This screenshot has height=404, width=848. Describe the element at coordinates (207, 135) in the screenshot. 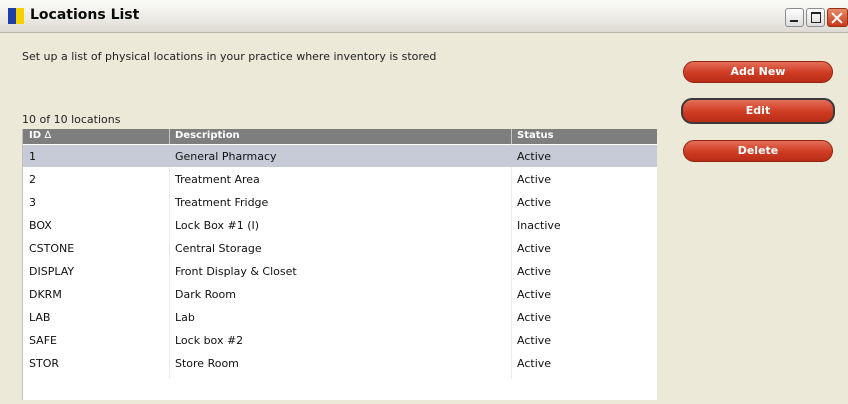

I see `column-header-description: Description` at that location.